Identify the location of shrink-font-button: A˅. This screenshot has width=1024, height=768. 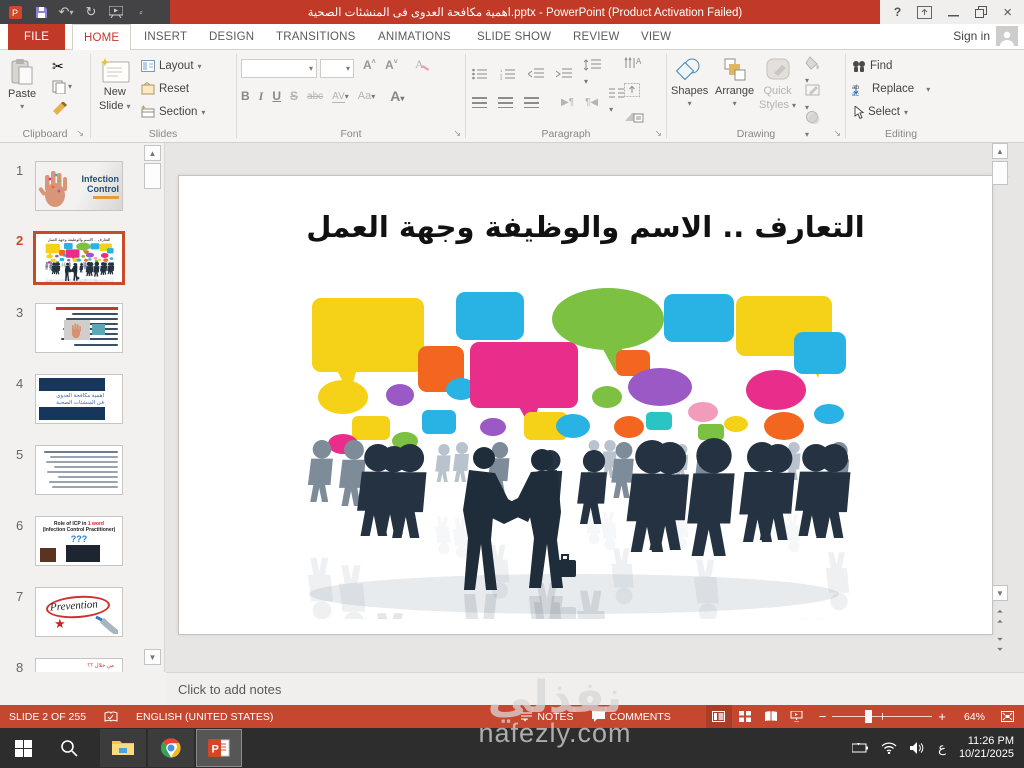
(391, 65).